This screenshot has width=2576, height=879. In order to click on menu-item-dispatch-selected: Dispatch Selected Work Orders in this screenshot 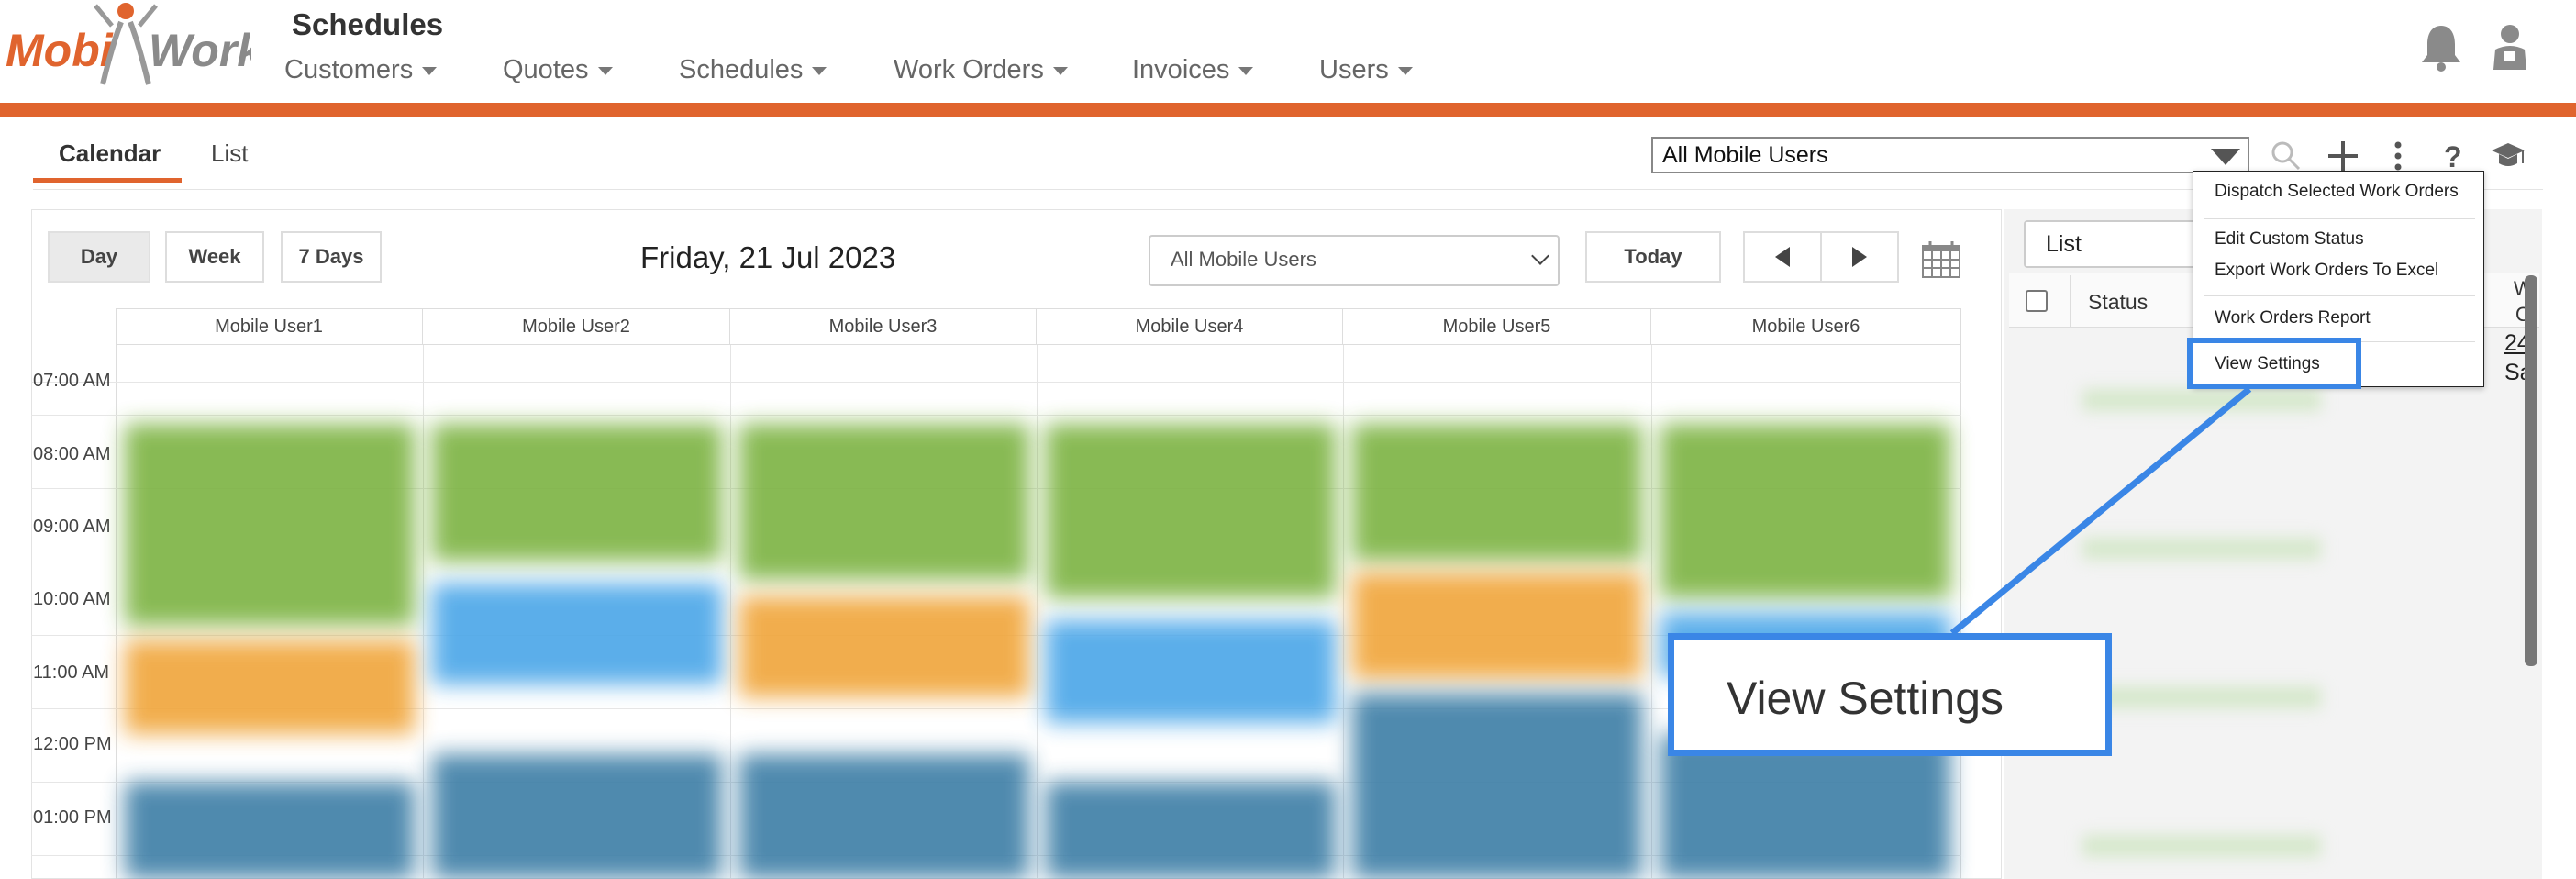, I will do `click(2337, 192)`.